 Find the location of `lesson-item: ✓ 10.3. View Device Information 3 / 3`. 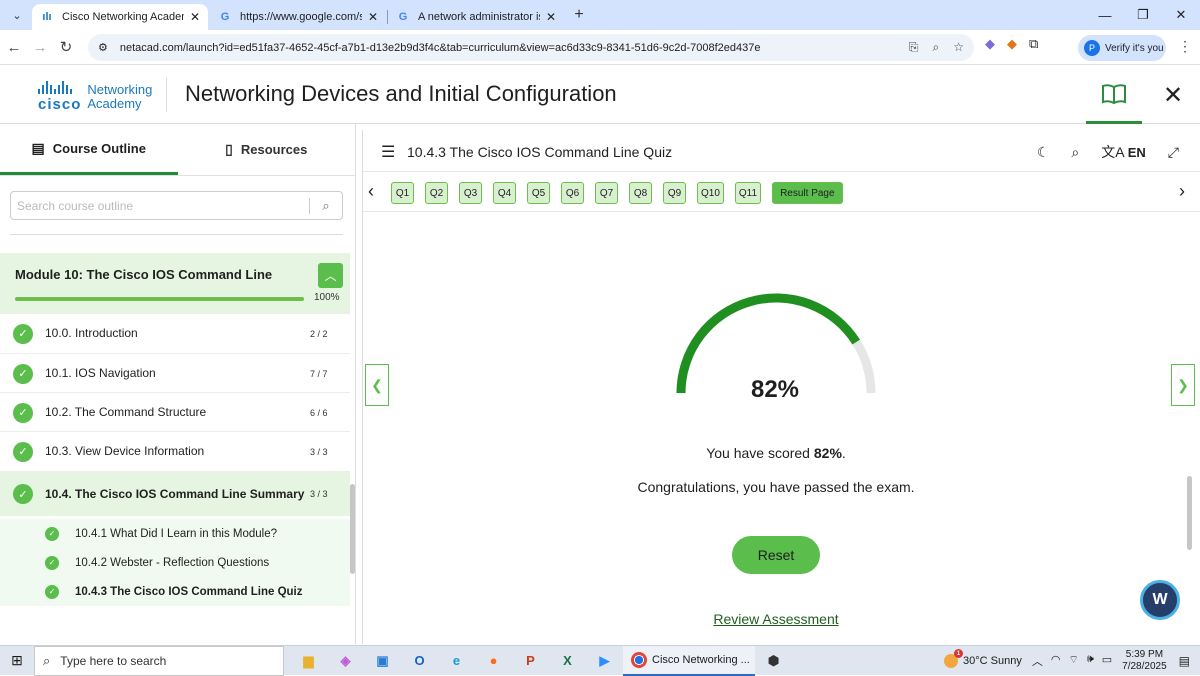

lesson-item: ✓ 10.3. View Device Information 3 / 3 is located at coordinates (175, 451).